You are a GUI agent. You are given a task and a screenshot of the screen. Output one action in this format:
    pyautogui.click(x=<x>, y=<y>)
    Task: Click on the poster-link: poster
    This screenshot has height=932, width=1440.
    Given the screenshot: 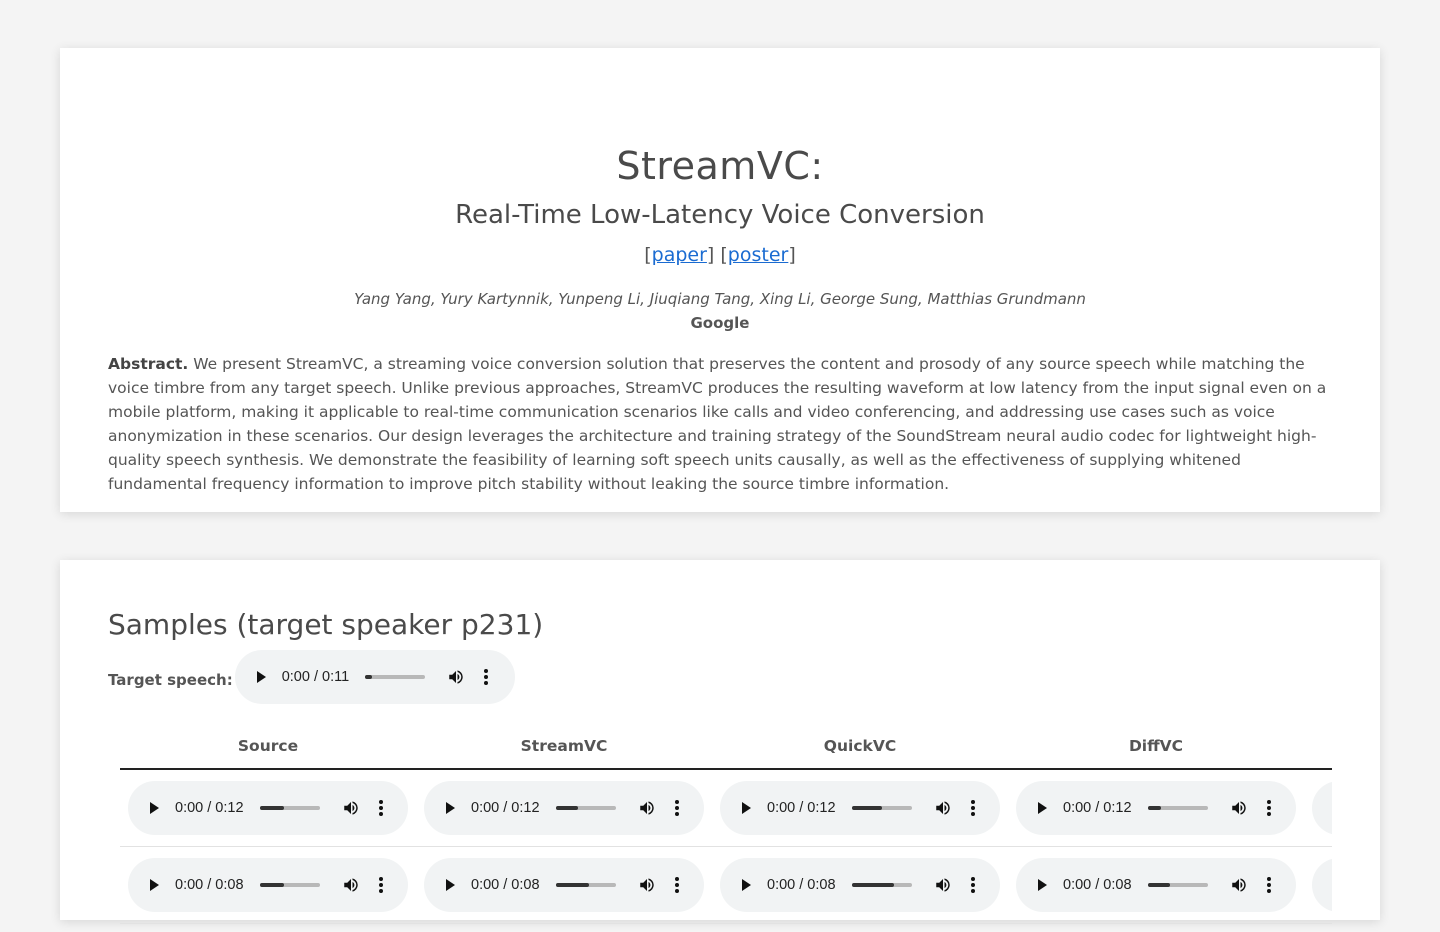 What is the action you would take?
    pyautogui.click(x=758, y=255)
    